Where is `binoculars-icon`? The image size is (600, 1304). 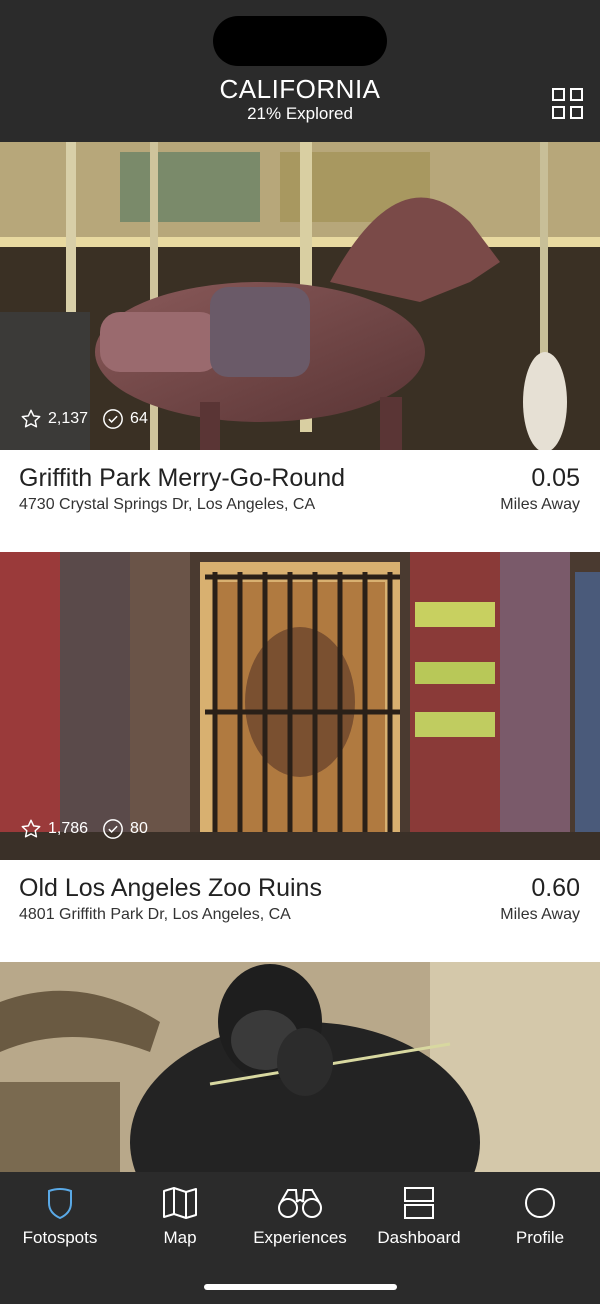
binoculars-icon is located at coordinates (300, 1203).